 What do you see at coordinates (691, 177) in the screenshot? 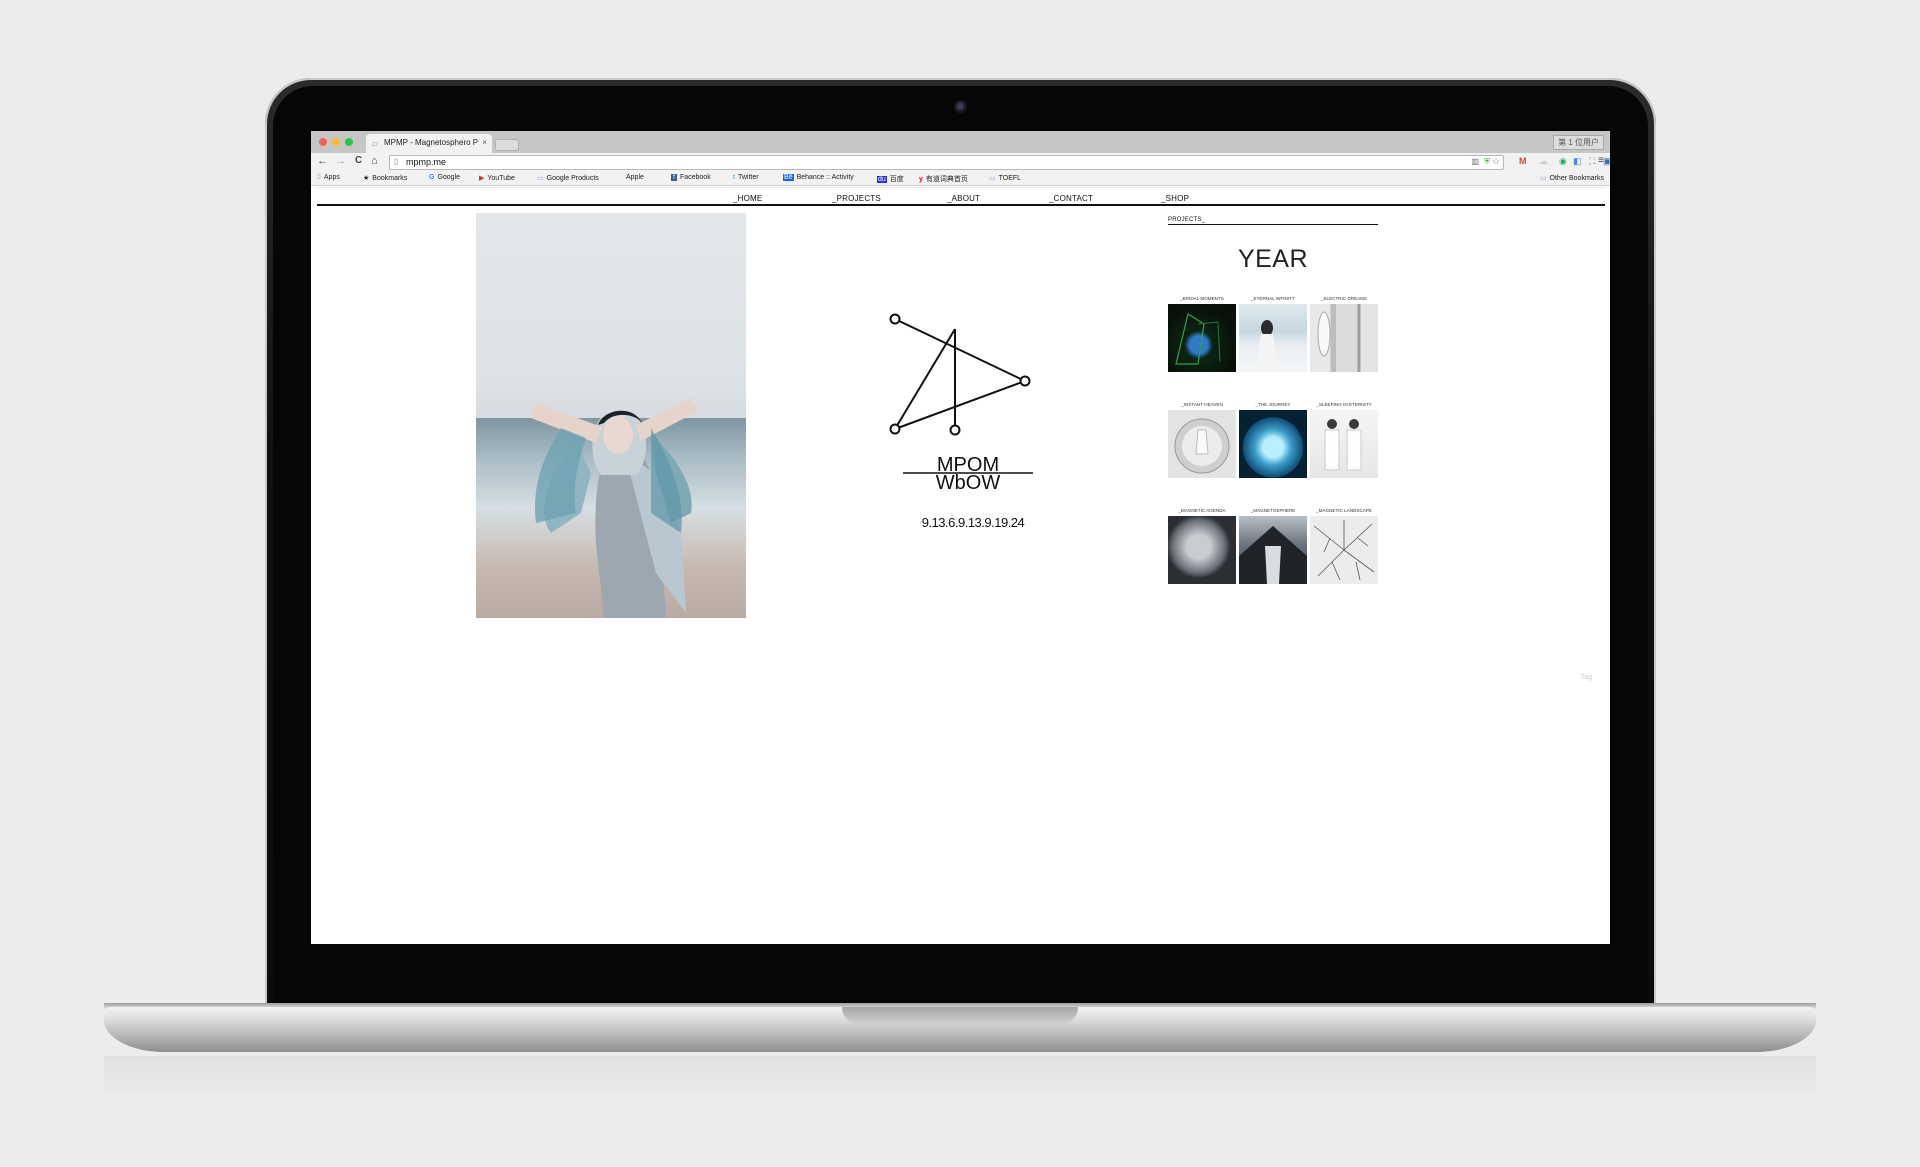
I see `bookmark-item: f Facebook` at bounding box center [691, 177].